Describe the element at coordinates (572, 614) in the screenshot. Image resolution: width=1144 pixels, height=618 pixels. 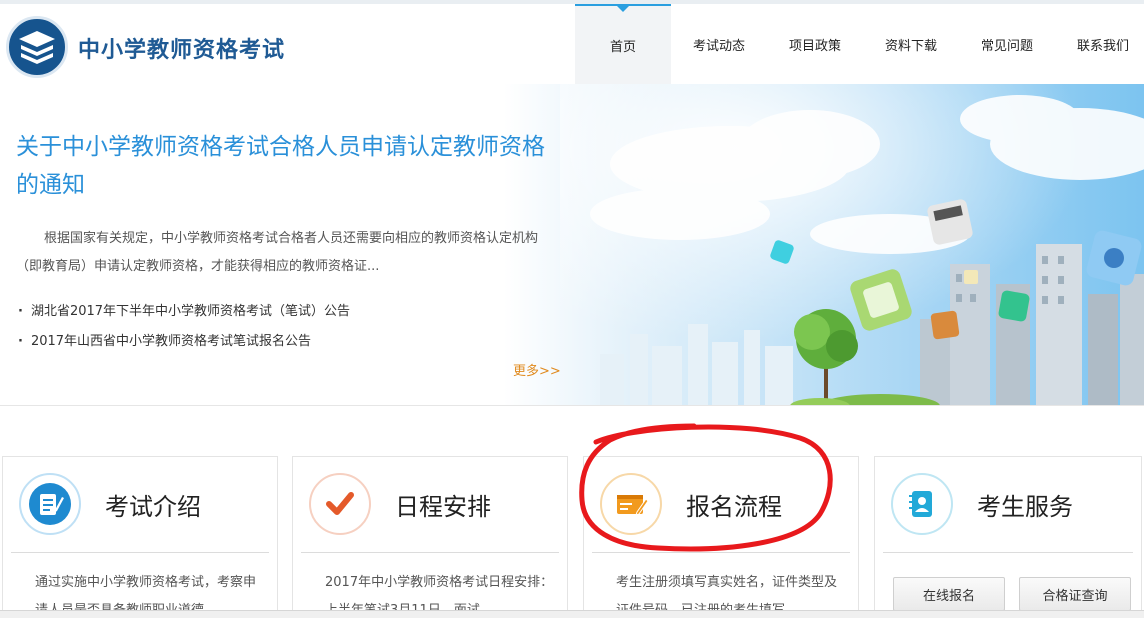
I see `browser-status-bar` at that location.